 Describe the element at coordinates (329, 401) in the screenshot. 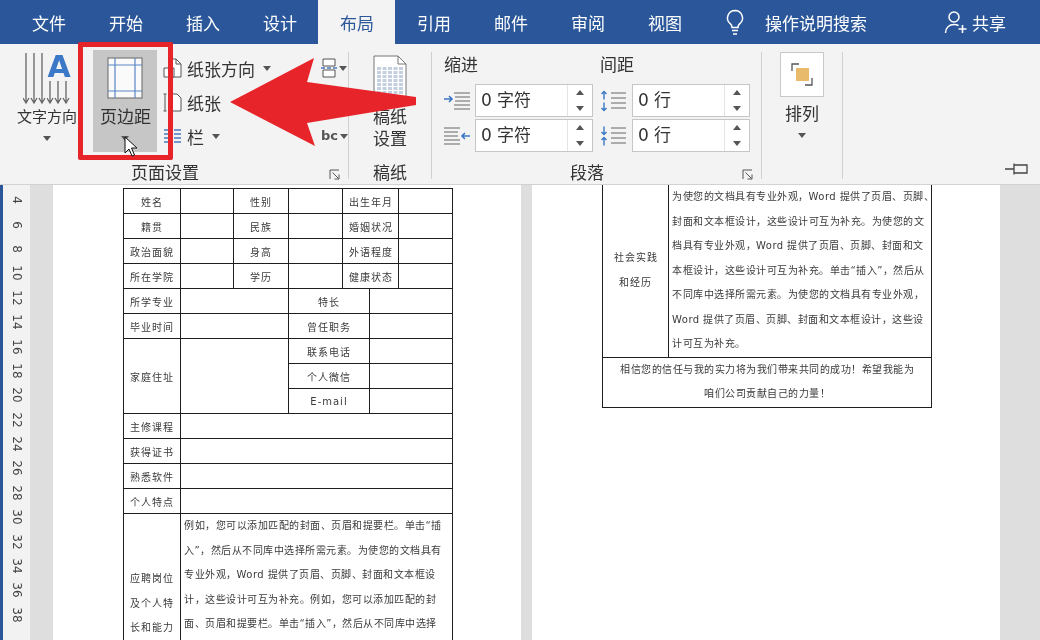

I see `table-cell: E-mail` at that location.